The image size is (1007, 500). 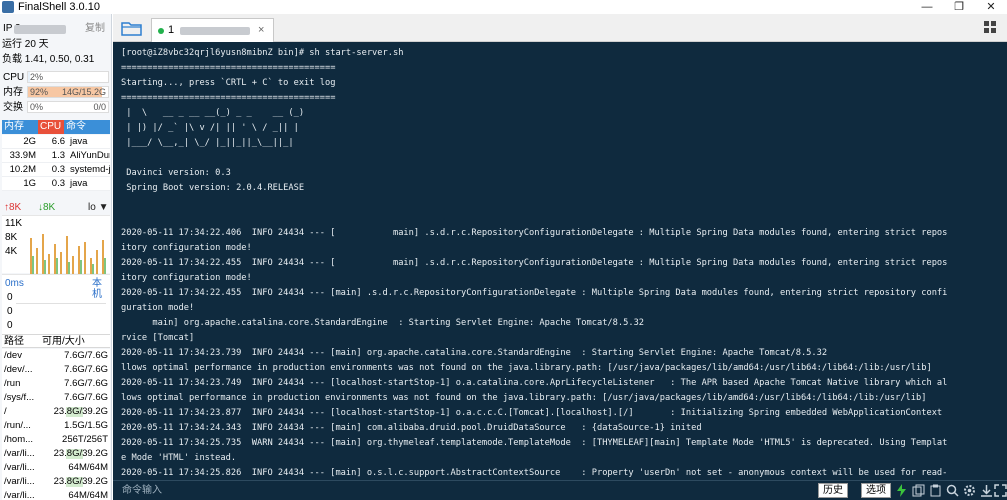 I want to click on disk-size-value: 64M/64M, so click(x=88, y=467).